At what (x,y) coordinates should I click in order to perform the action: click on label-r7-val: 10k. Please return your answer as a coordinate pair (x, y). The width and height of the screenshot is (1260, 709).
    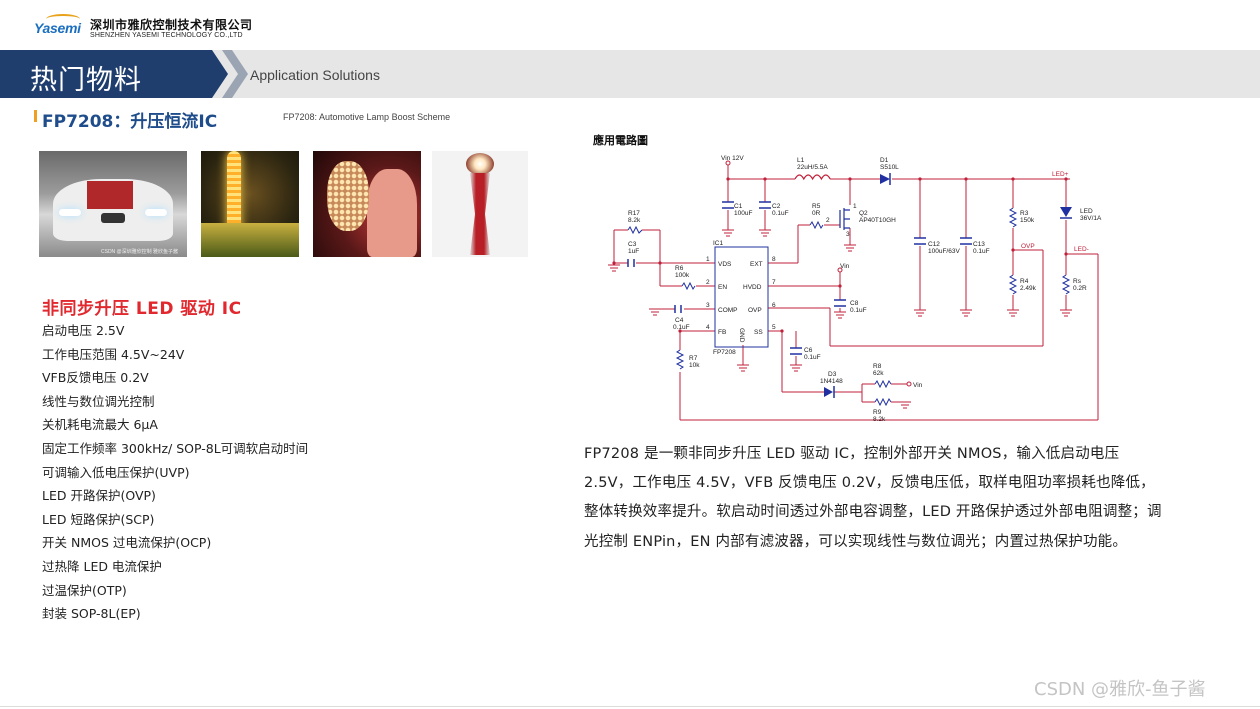
    Looking at the image, I should click on (694, 365).